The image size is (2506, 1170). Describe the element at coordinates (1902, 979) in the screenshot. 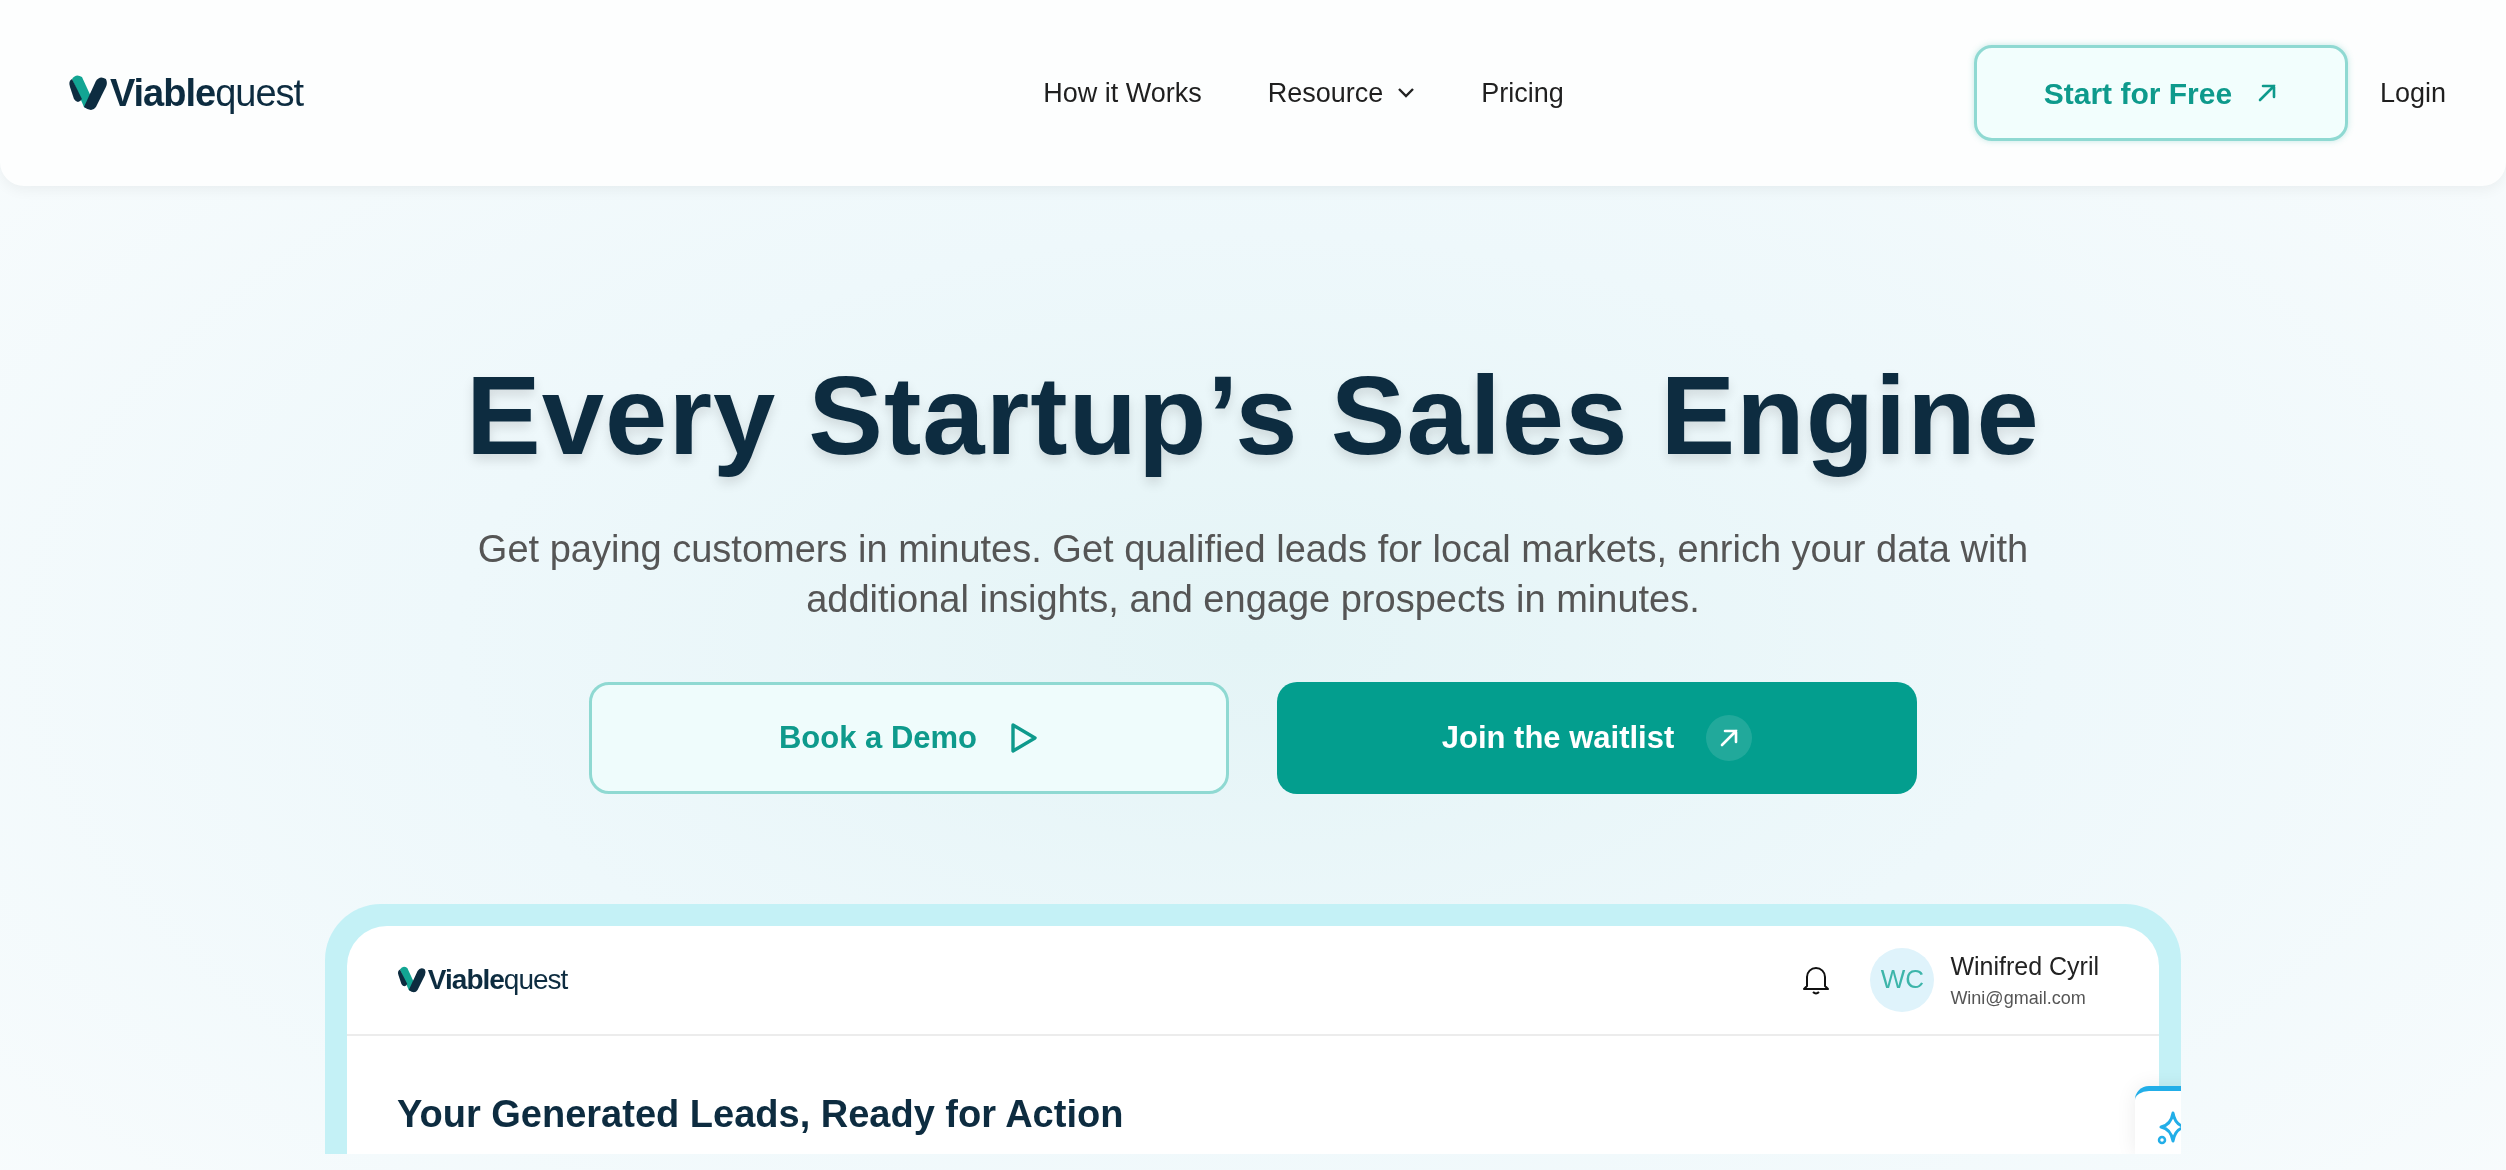

I see `avatar: WC` at that location.